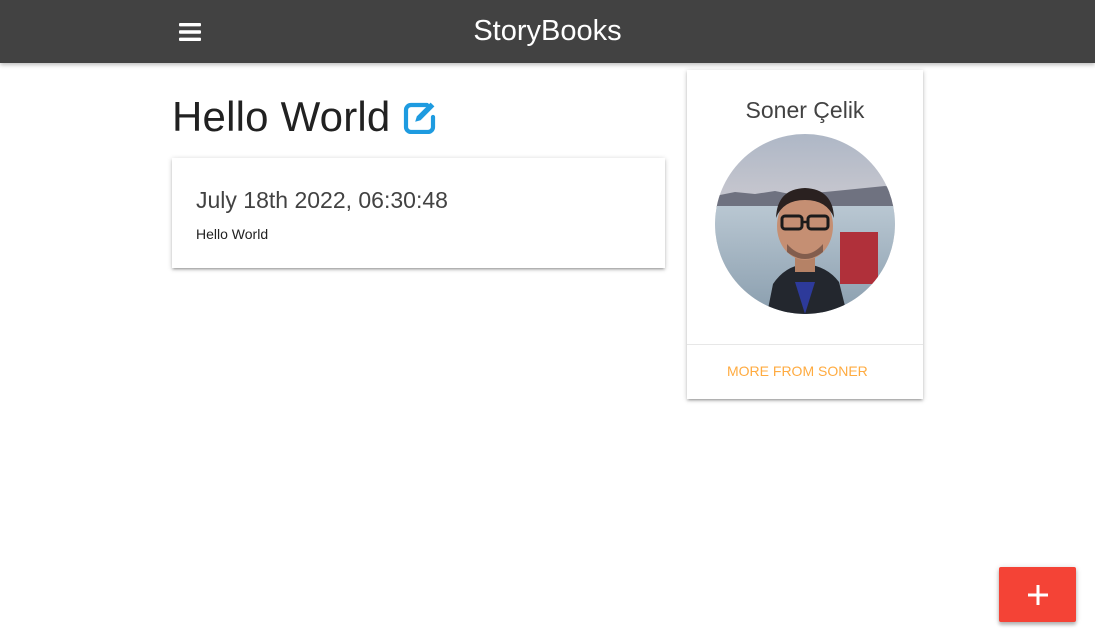  What do you see at coordinates (805, 344) in the screenshot?
I see `card-divider` at bounding box center [805, 344].